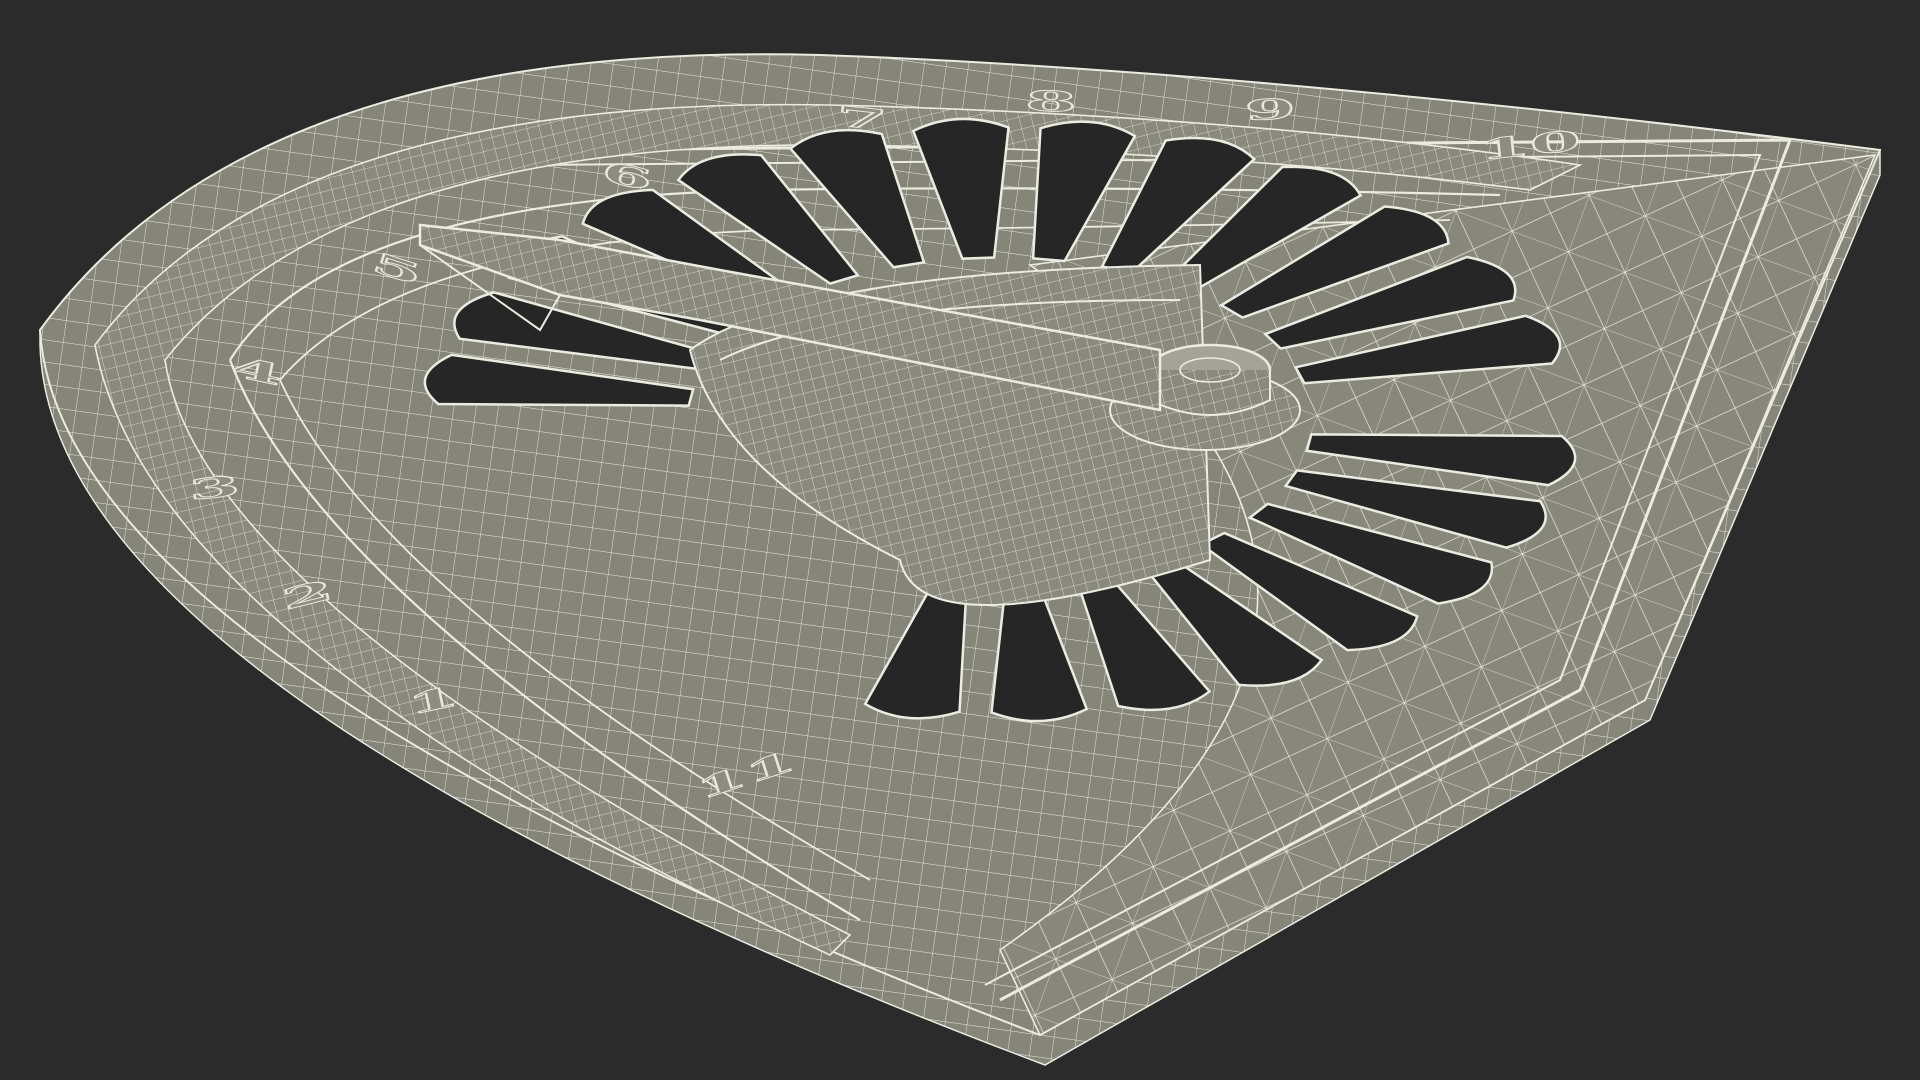 This screenshot has width=1920, height=1080. Describe the element at coordinates (214, 487) in the screenshot. I see `numeral-3: 3` at that location.